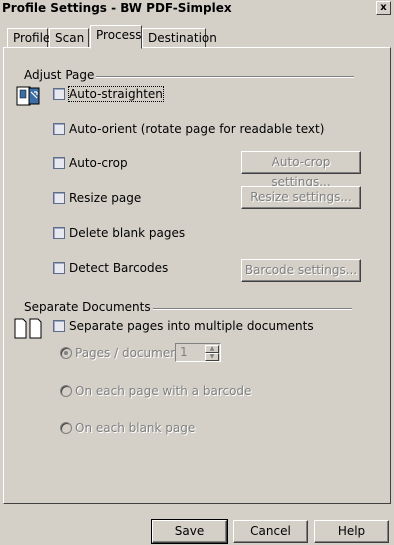  Describe the element at coordinates (66, 428) in the screenshot. I see `blank-page-radio` at that location.